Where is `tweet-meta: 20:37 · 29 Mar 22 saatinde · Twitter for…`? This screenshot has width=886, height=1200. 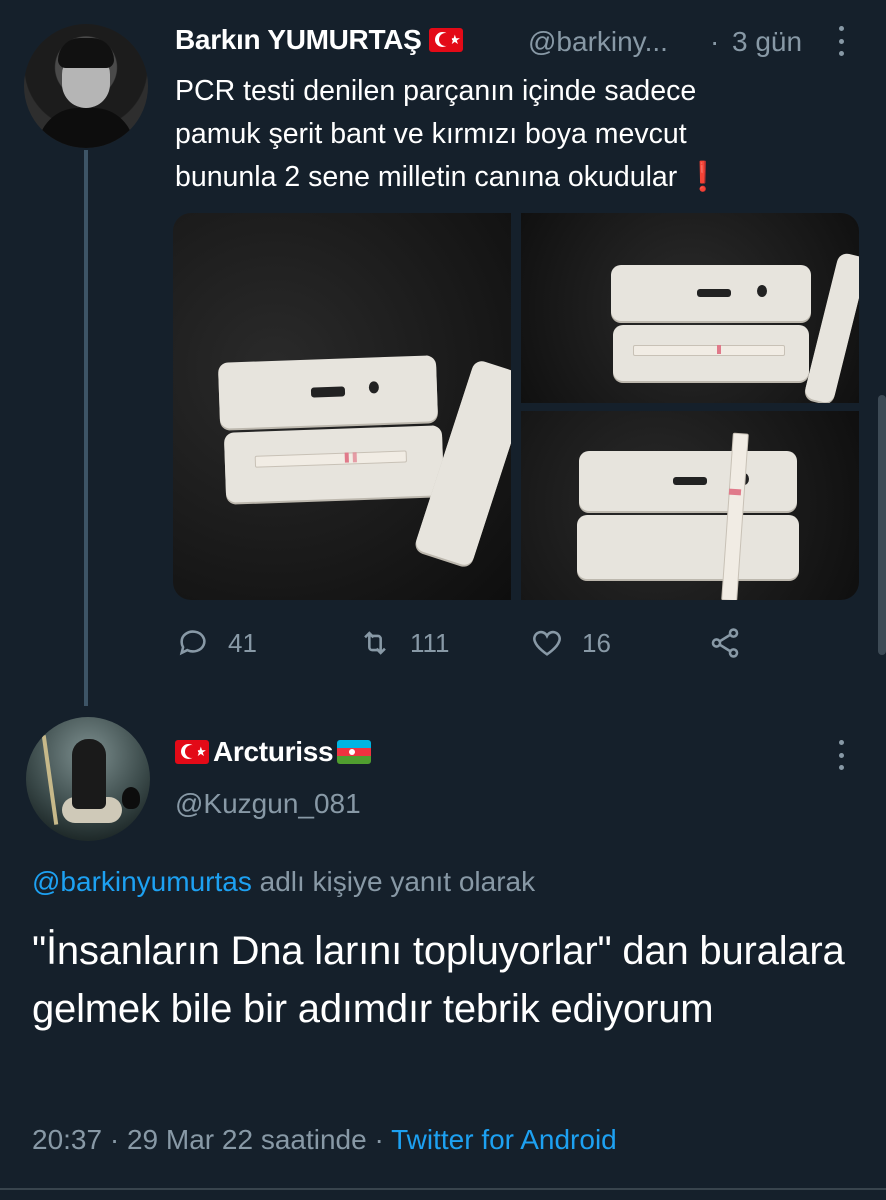
tweet-meta: 20:37 · 29 Mar 22 saatinde · Twitter for… is located at coordinates (324, 1140).